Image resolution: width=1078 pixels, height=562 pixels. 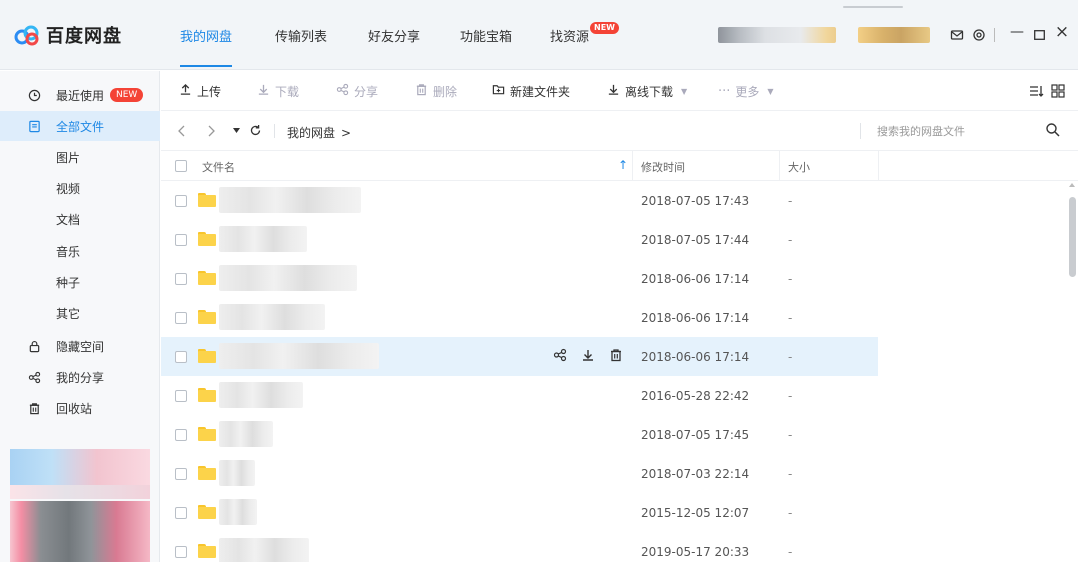 I want to click on storage-quota-blurred, so click(x=80, y=467).